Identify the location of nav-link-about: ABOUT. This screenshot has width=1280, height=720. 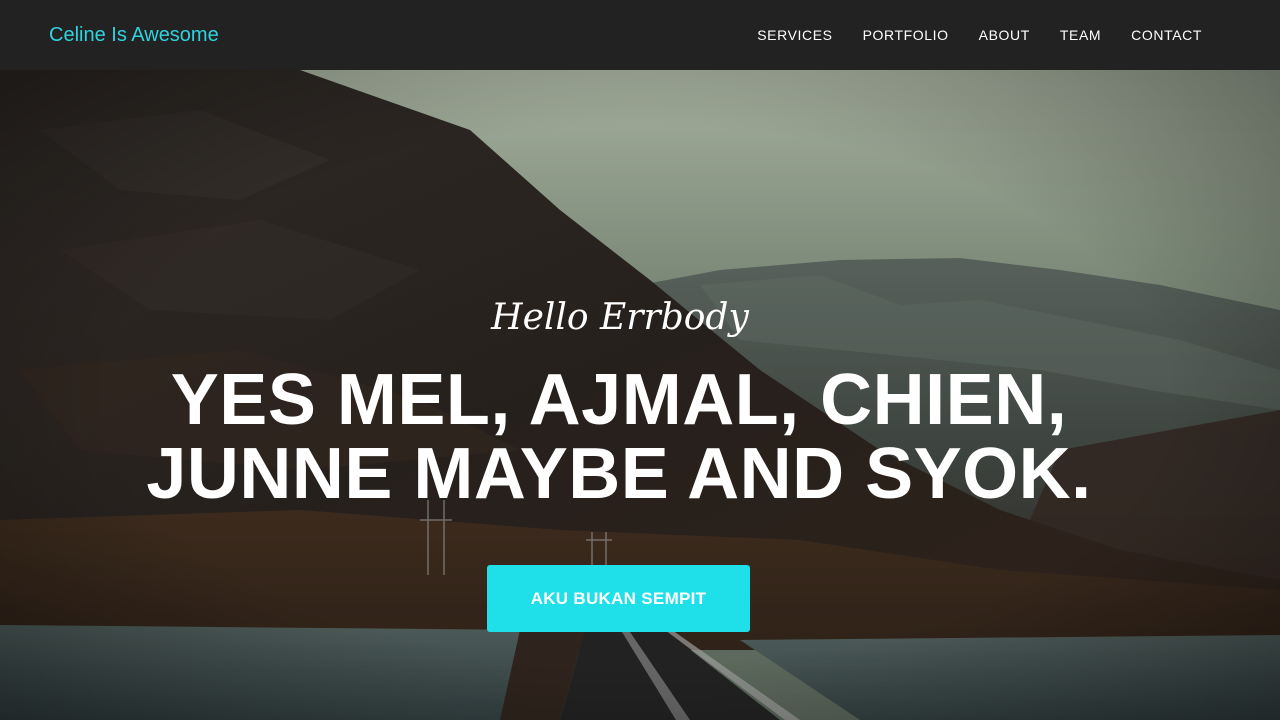
(1004, 35).